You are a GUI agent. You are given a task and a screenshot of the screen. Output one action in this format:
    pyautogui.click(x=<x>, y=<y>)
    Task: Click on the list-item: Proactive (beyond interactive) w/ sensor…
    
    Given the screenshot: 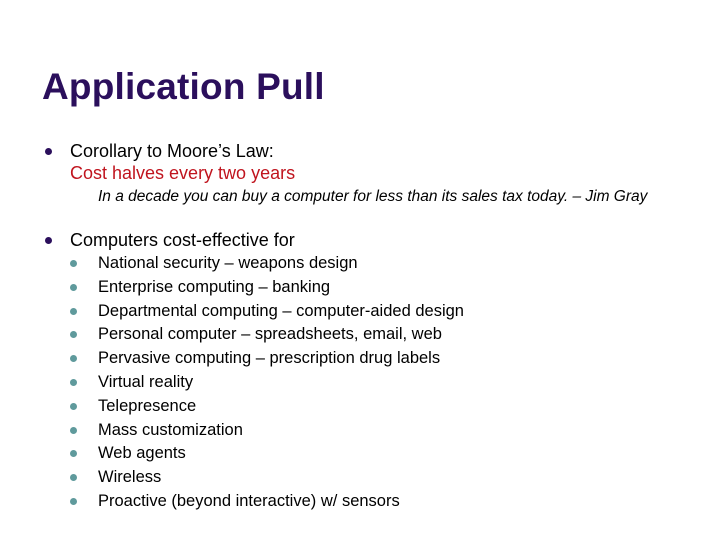 What is the action you would take?
    pyautogui.click(x=267, y=502)
    